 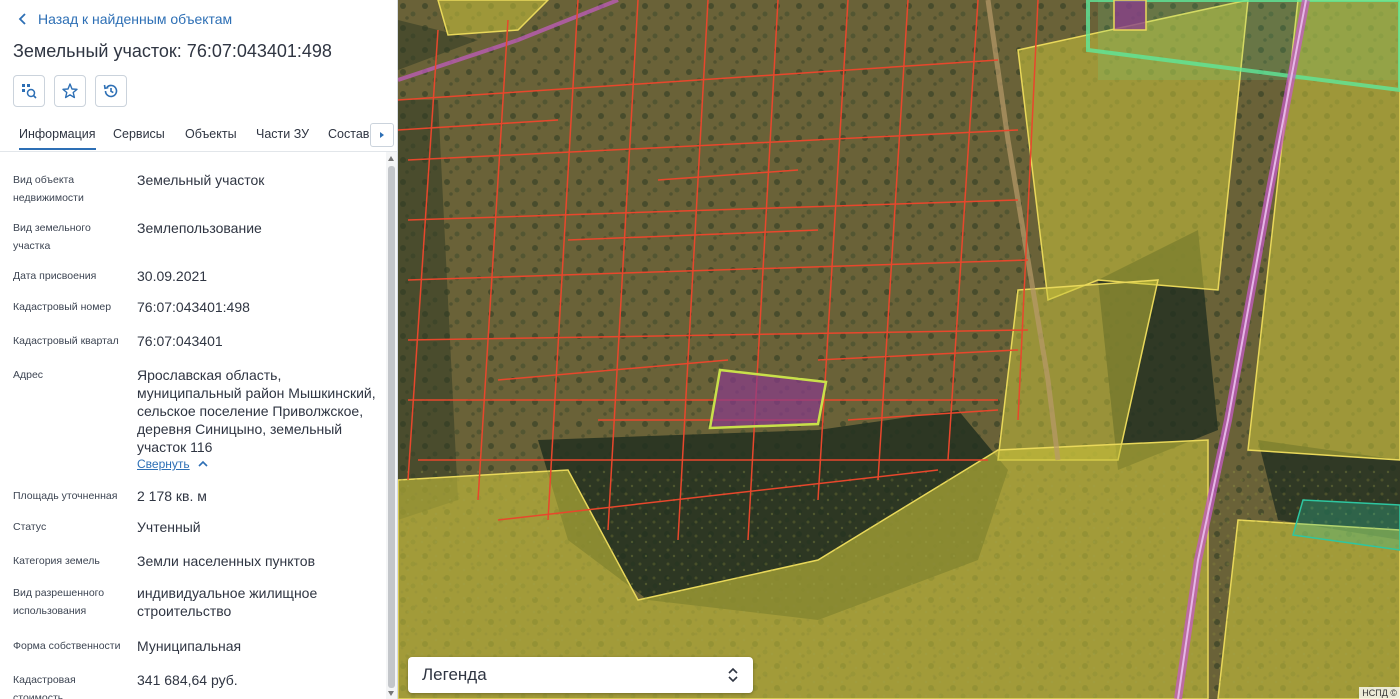 I want to click on scrollbar-thumb, so click(x=391, y=427).